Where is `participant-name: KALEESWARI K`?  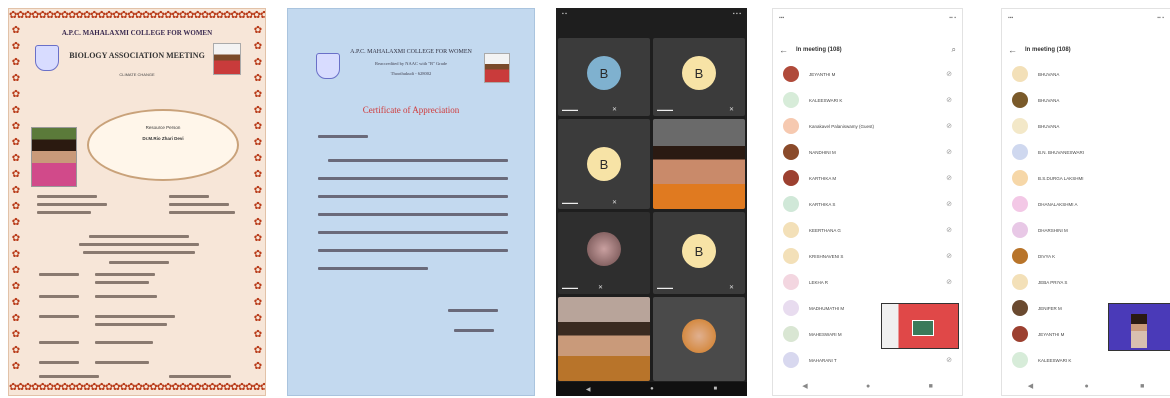 participant-name: KALEESWARI K is located at coordinates (1055, 360).